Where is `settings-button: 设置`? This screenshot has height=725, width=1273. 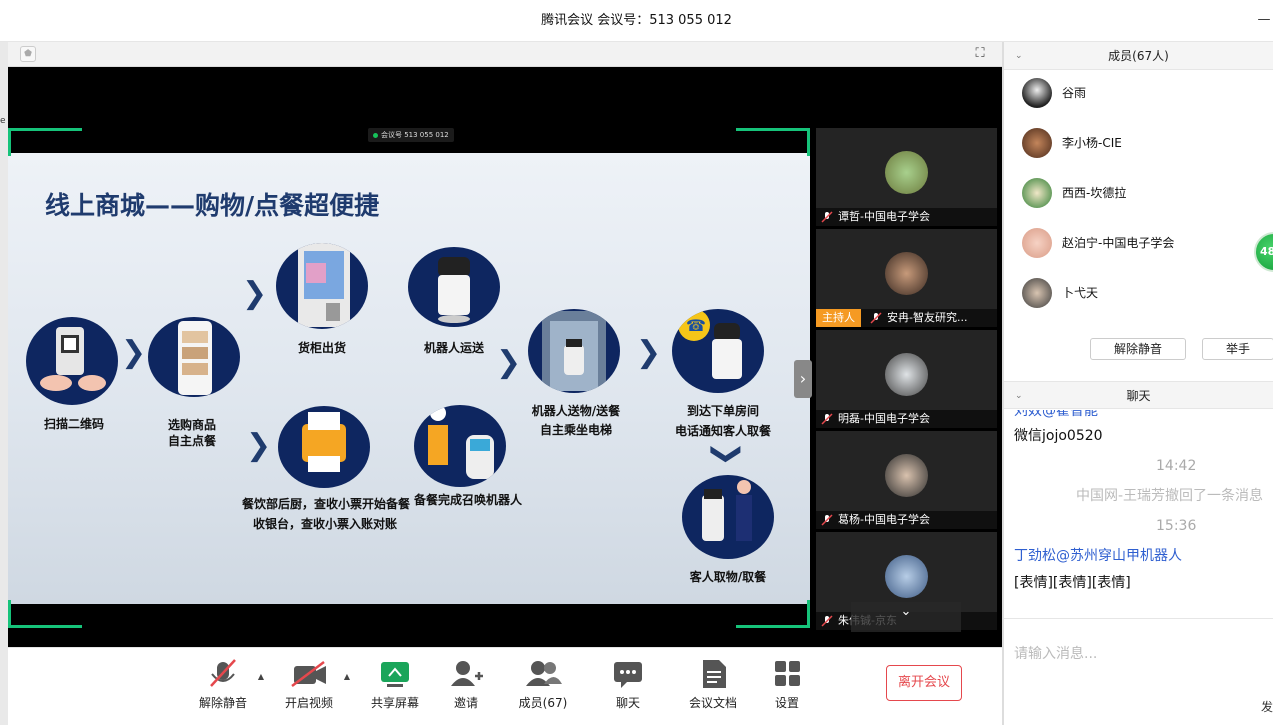 settings-button: 设置 is located at coordinates (787, 684).